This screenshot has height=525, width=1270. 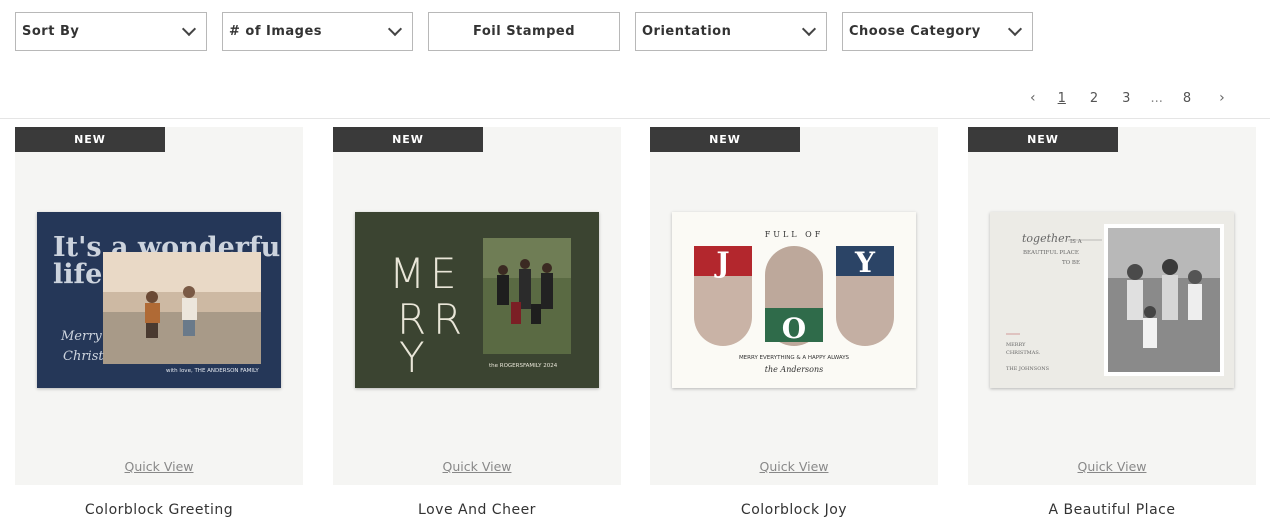 I want to click on svg-text: M, so click(x=407, y=273).